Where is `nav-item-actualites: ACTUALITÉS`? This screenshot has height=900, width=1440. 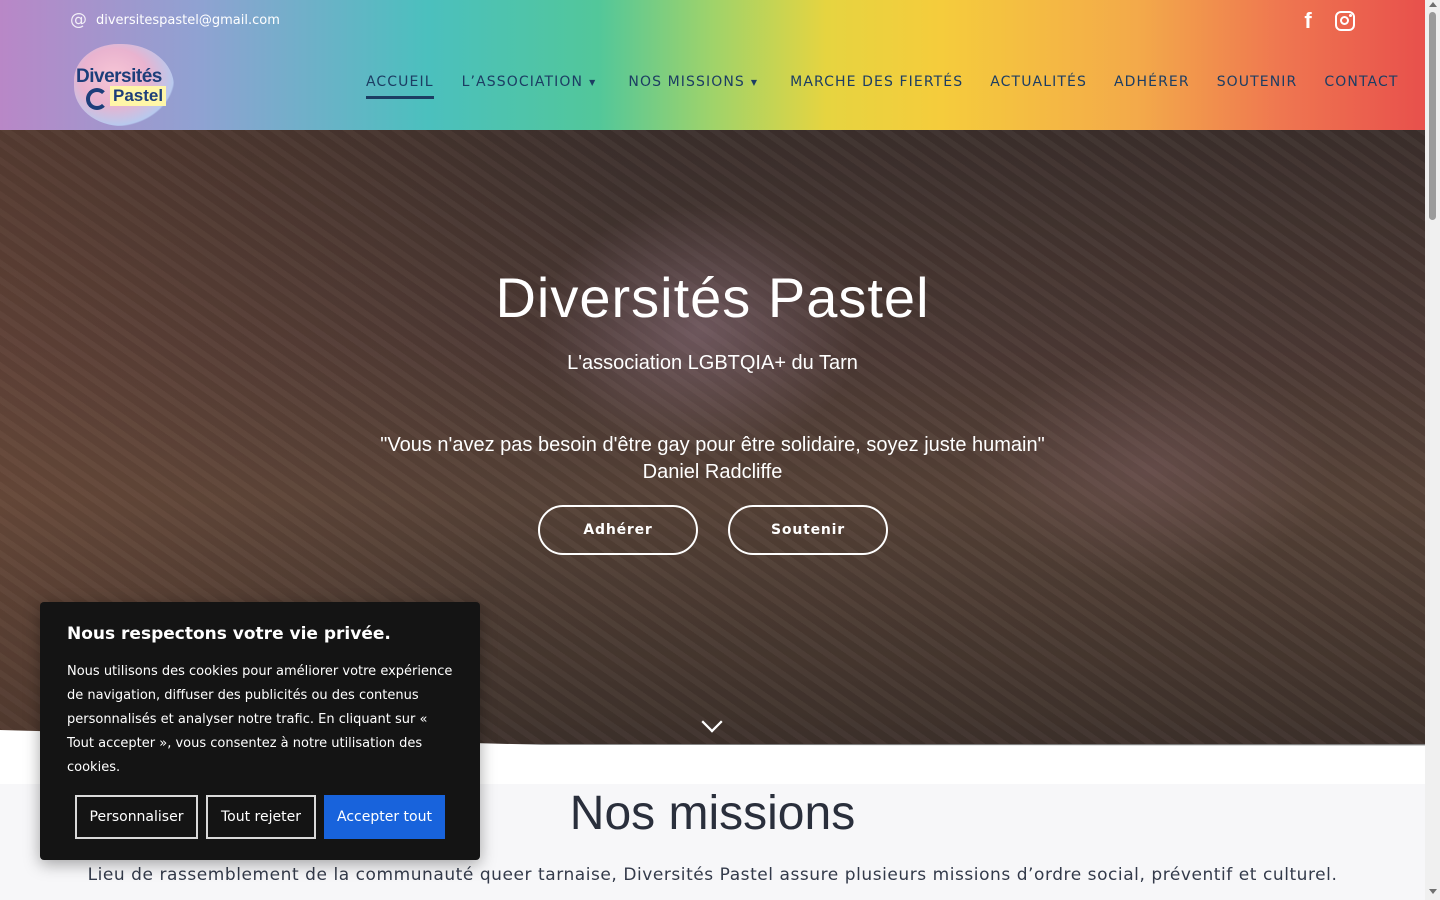
nav-item-actualites: ACTUALITÉS is located at coordinates (1038, 82).